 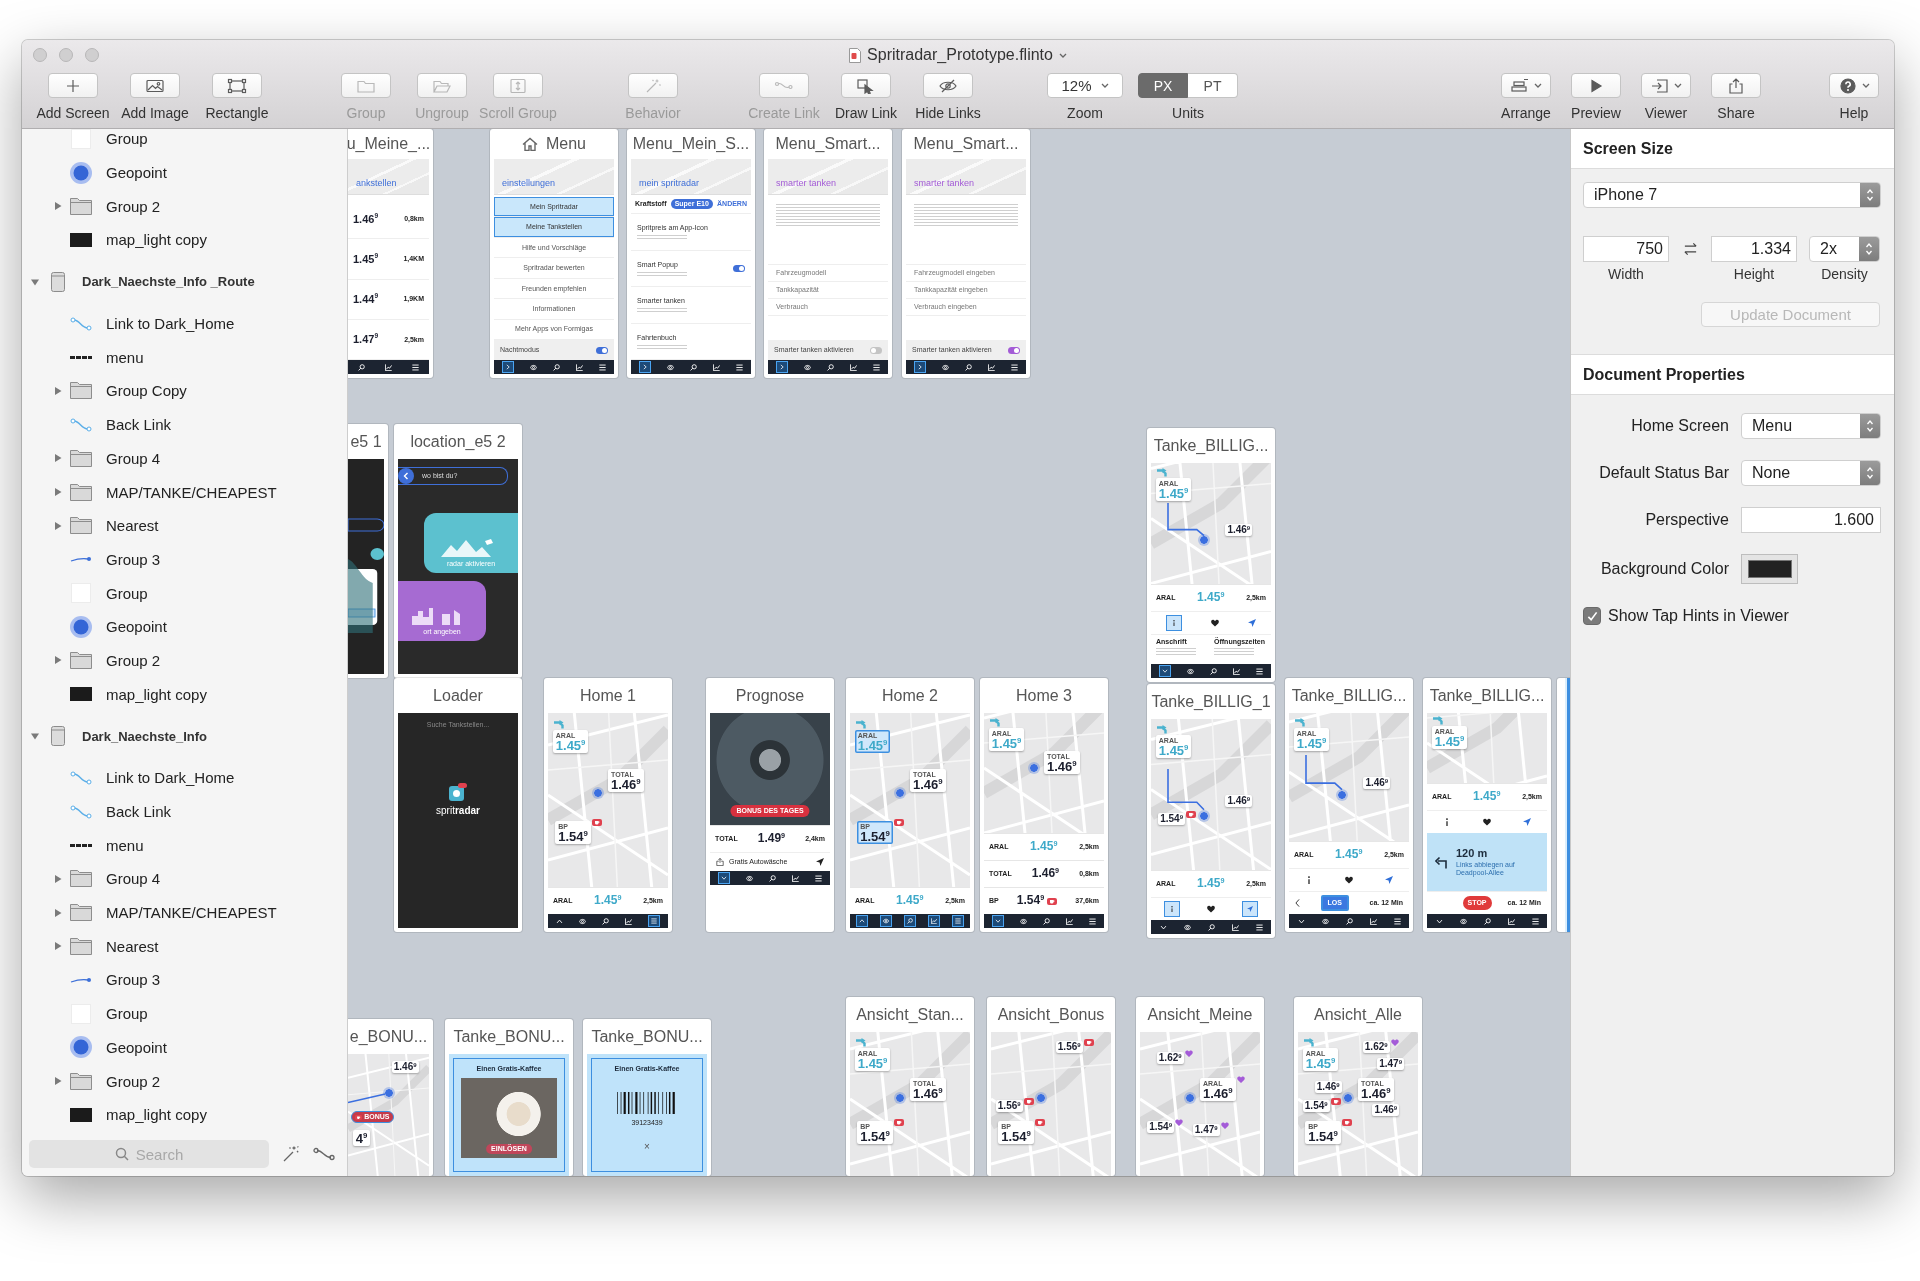 What do you see at coordinates (1520, 85) in the screenshot?
I see `layers-icon` at bounding box center [1520, 85].